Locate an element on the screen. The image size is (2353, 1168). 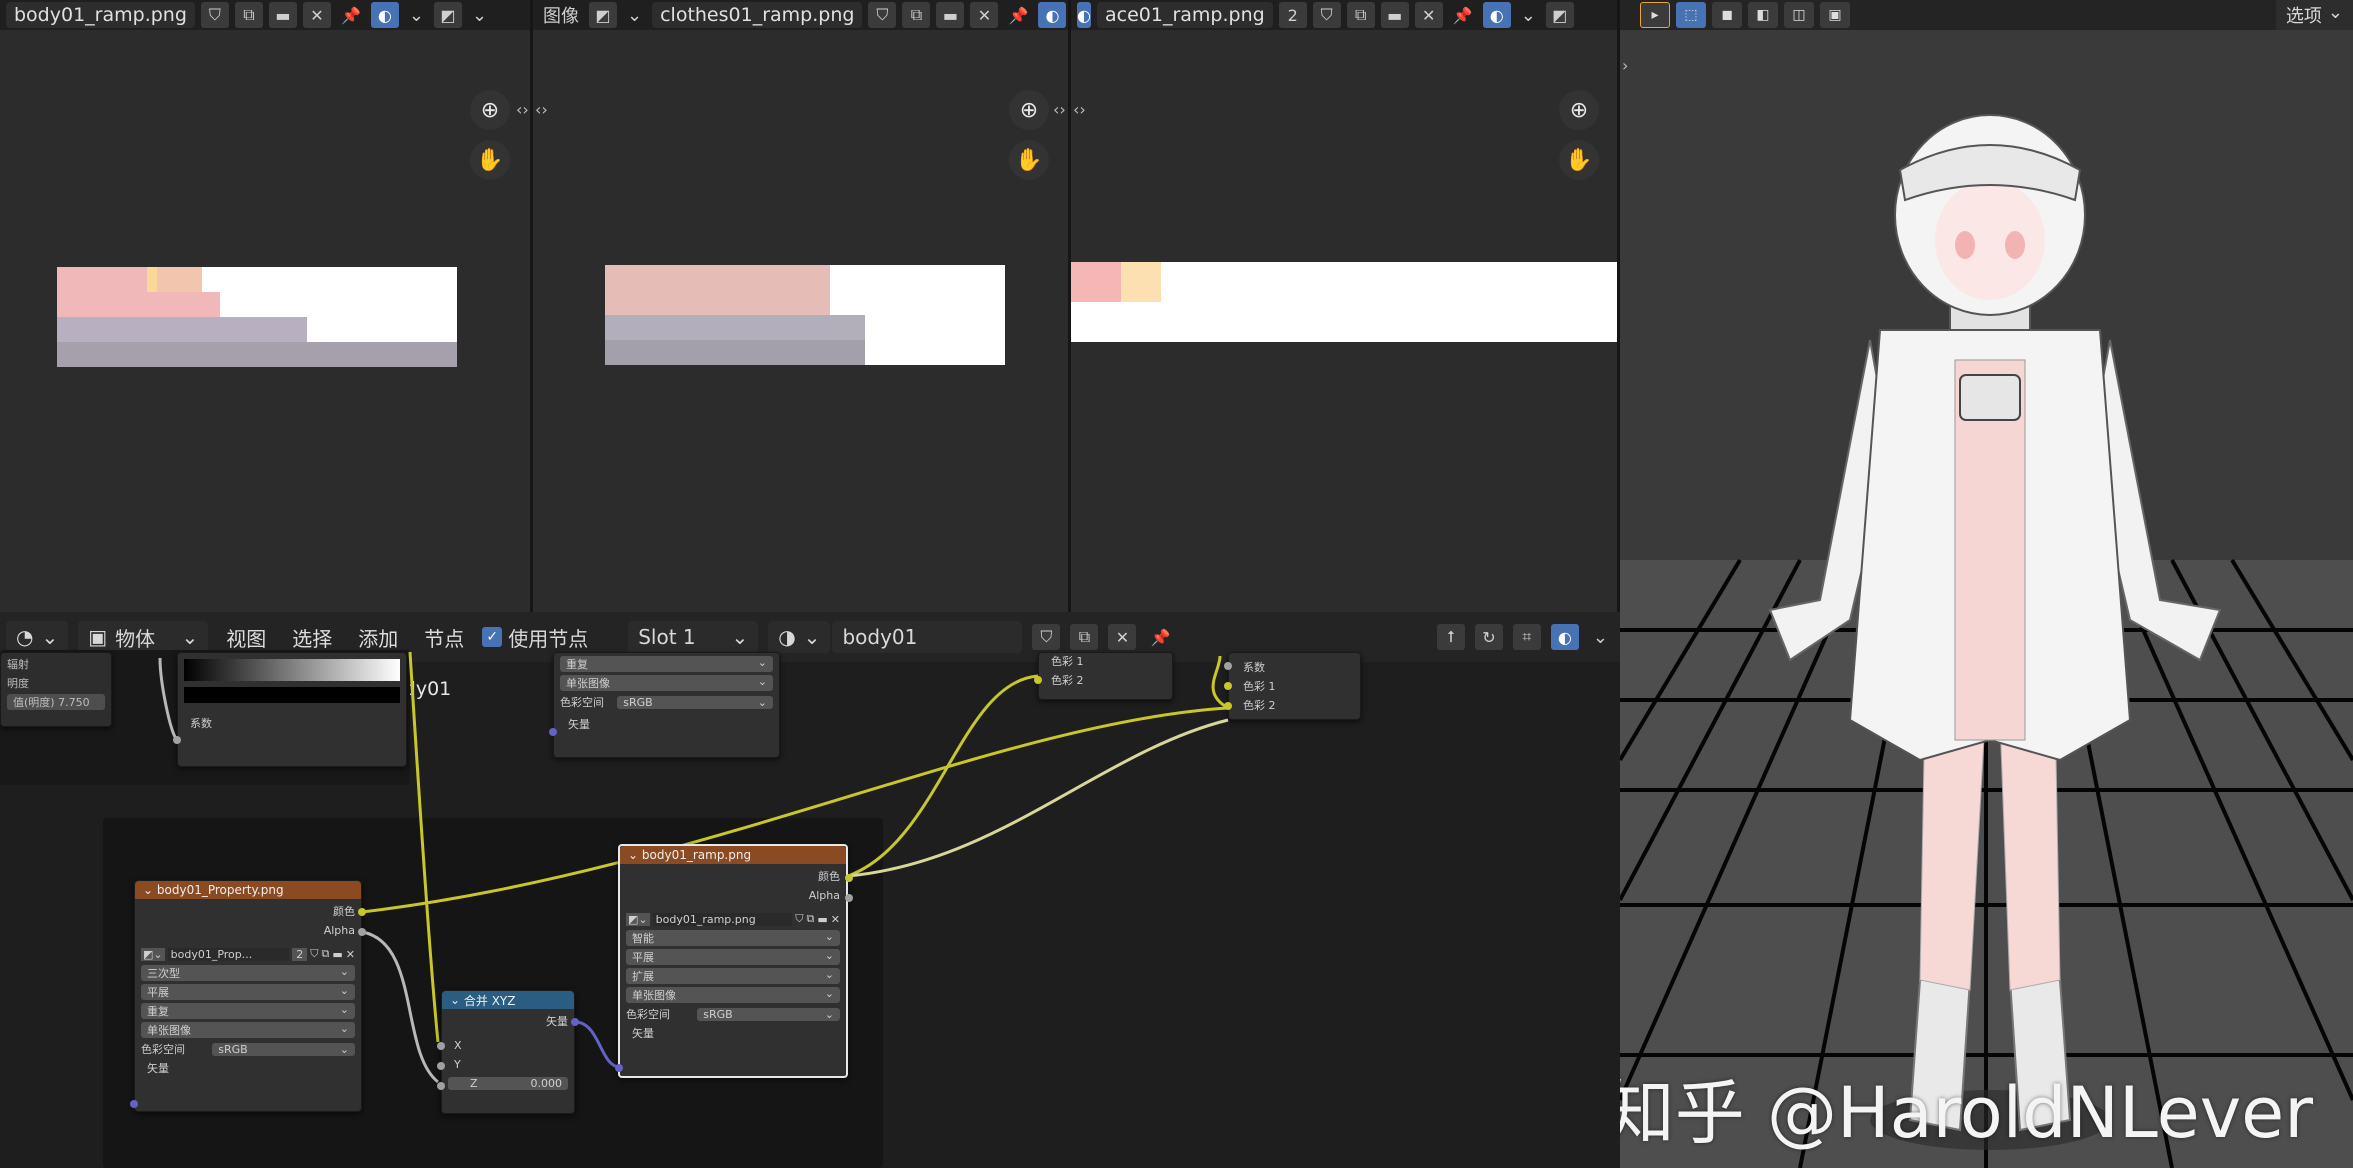
select-tool-icon: ▸ is located at coordinates (1655, 15).